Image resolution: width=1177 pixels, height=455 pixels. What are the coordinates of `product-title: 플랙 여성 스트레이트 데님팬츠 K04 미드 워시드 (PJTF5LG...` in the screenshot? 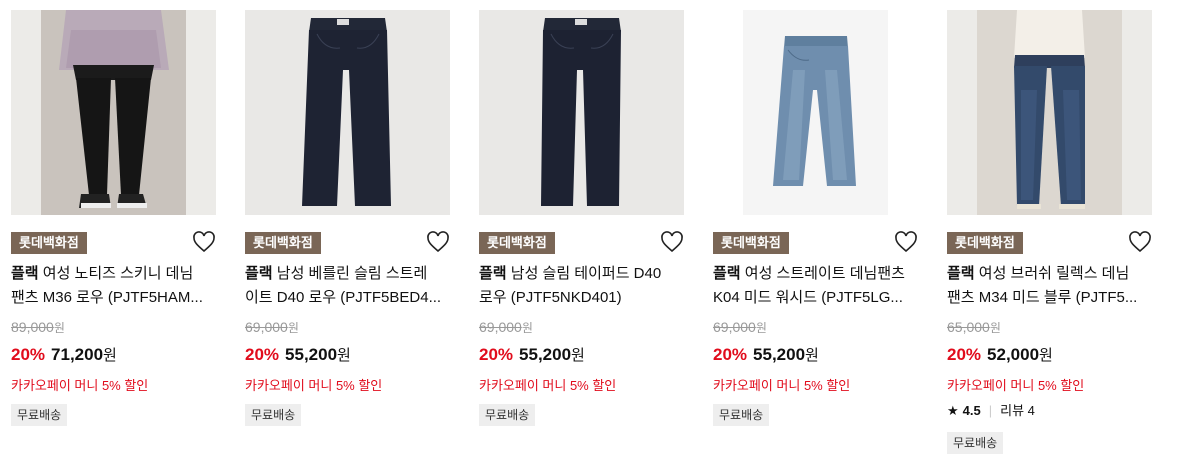 It's located at (815, 286).